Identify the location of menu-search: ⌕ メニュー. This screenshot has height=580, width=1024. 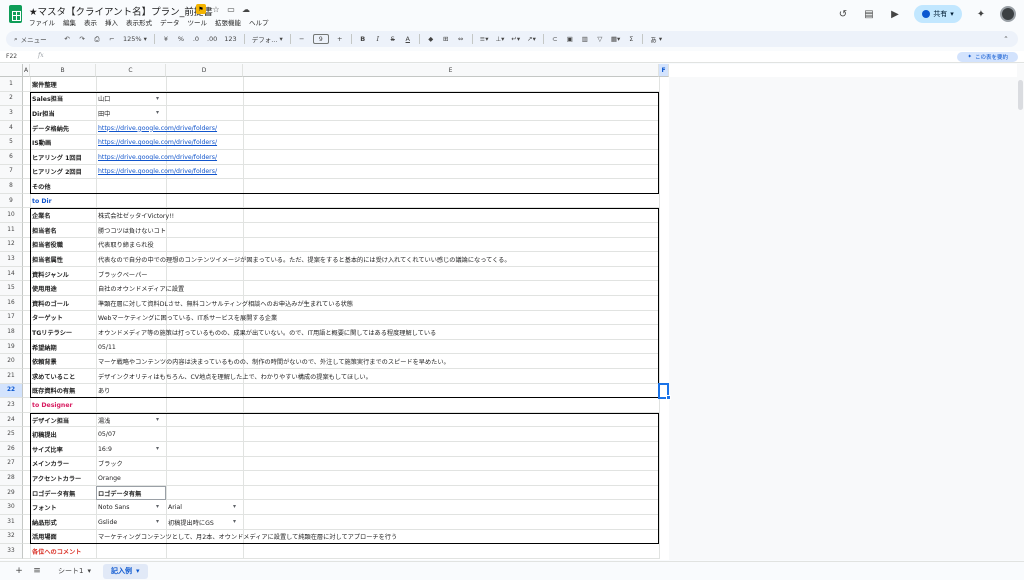
(35, 39).